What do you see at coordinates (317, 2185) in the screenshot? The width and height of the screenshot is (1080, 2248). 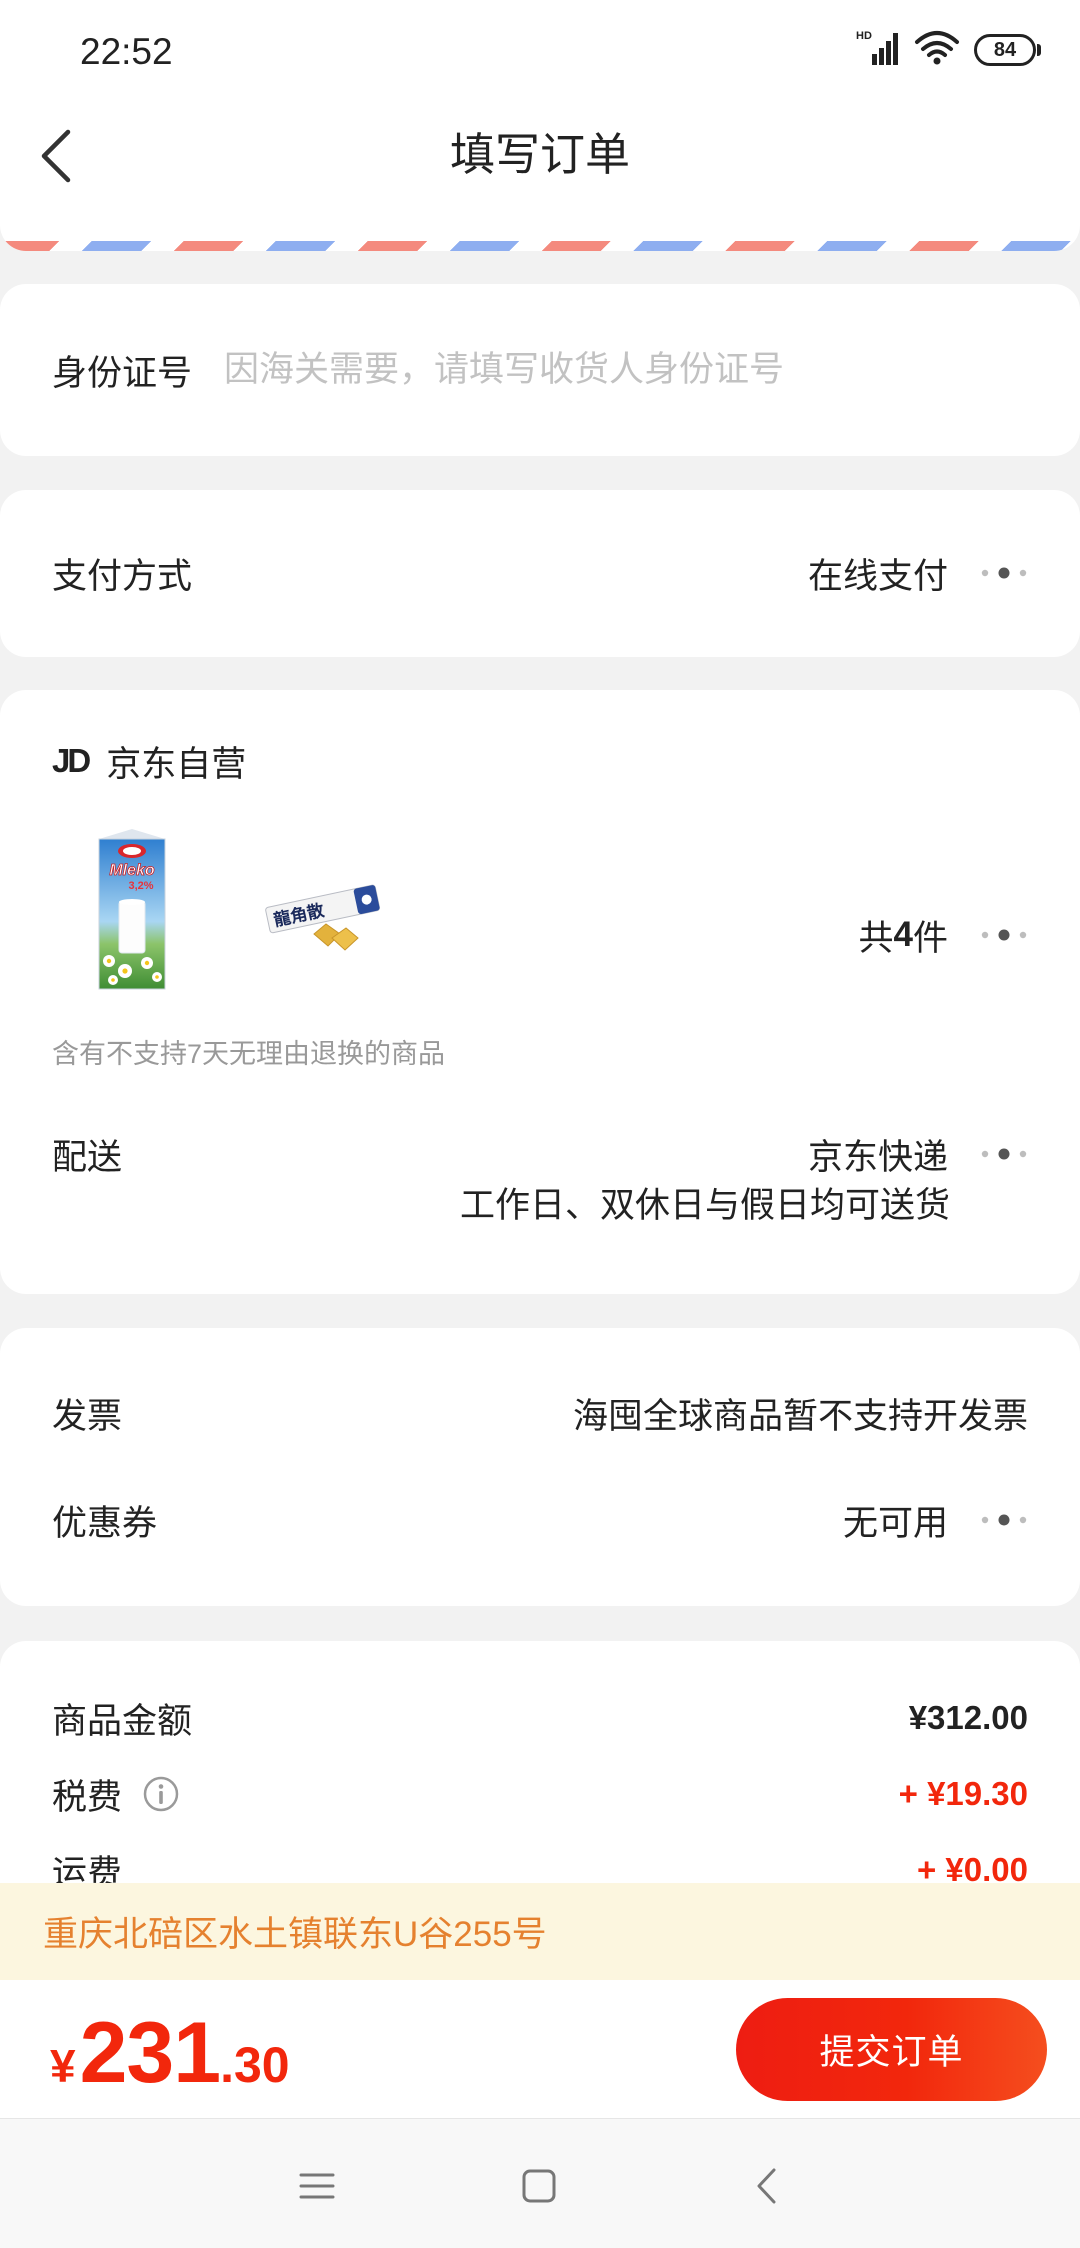 I see `menu-icon` at bounding box center [317, 2185].